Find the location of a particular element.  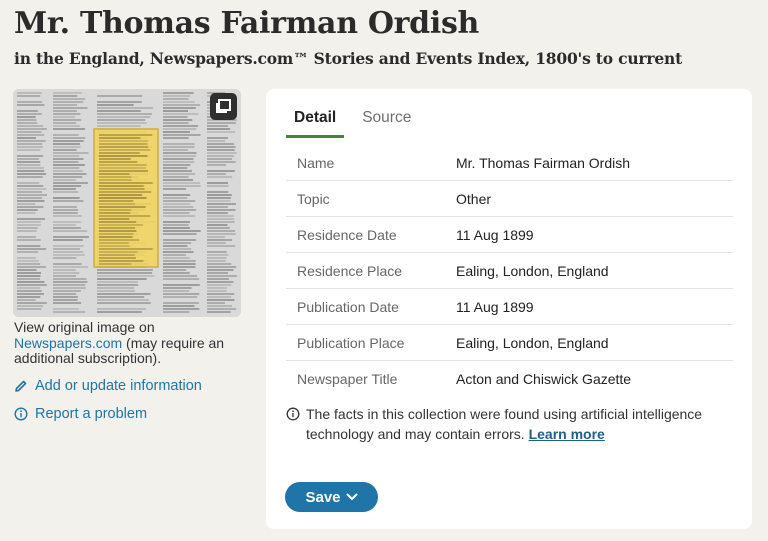

save-button: Save is located at coordinates (331, 497).